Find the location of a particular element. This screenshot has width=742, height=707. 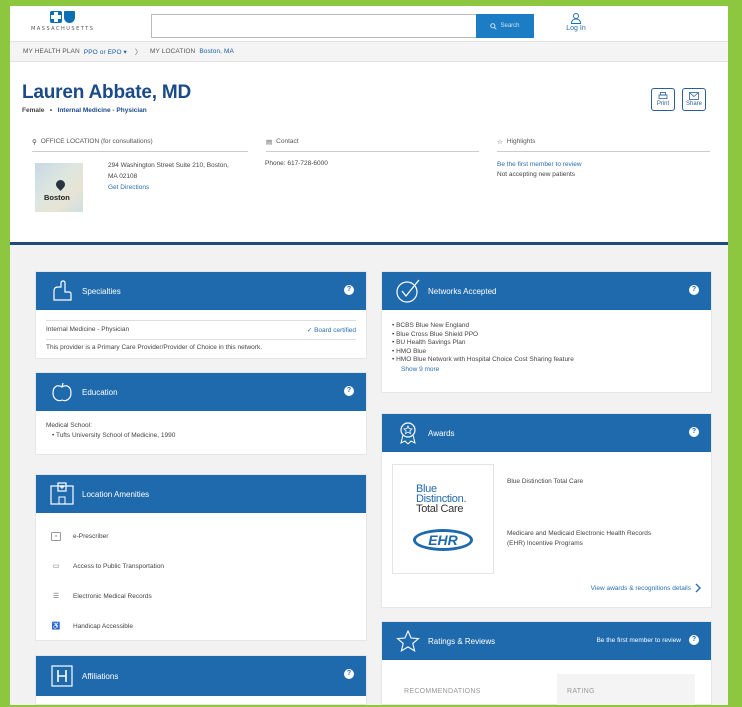

education-label: Medical School: is located at coordinates (69, 425).